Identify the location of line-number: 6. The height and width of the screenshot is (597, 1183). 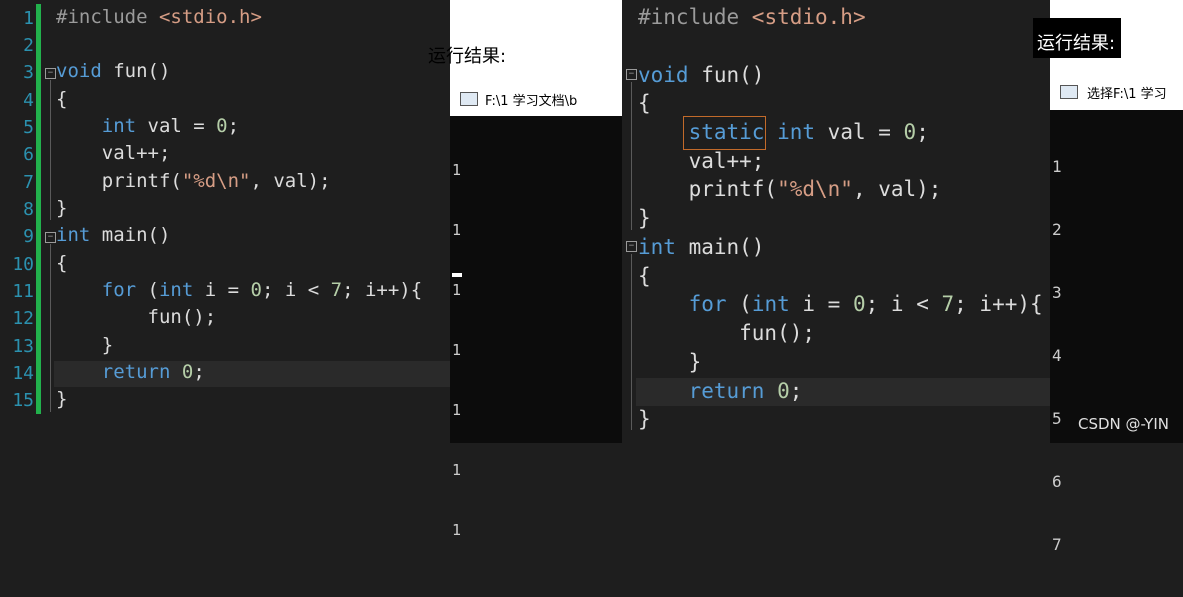
(28, 154).